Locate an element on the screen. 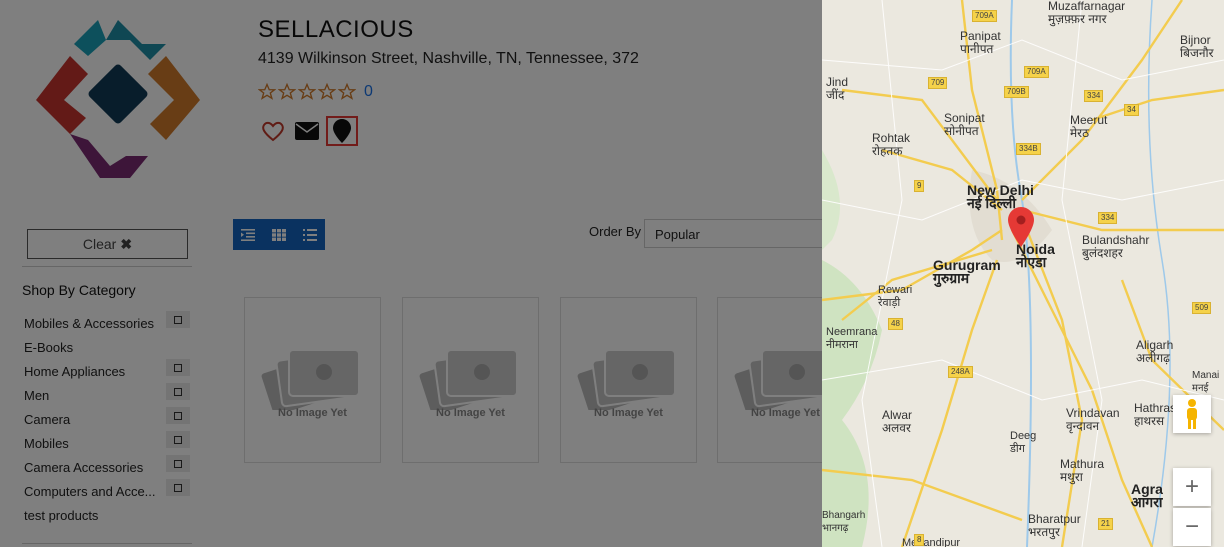 Image resolution: width=1224 pixels, height=547 pixels. highway-shield: 709 is located at coordinates (938, 83).